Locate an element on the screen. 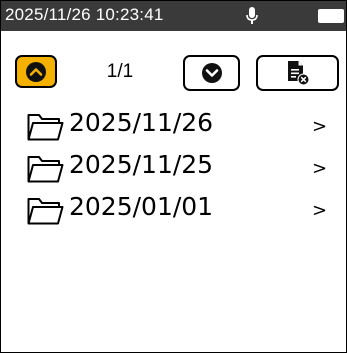 The height and width of the screenshot is (353, 347). scroll-up-button is located at coordinates (36, 71).